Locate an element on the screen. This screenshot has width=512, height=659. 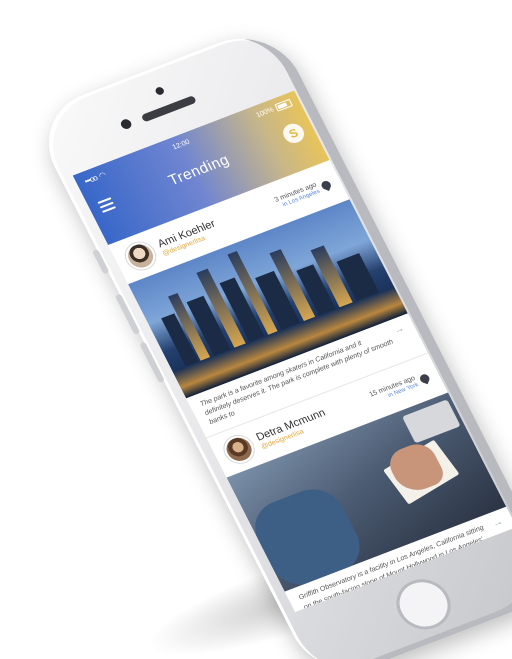
profile-badge-icon: S is located at coordinates (293, 133).